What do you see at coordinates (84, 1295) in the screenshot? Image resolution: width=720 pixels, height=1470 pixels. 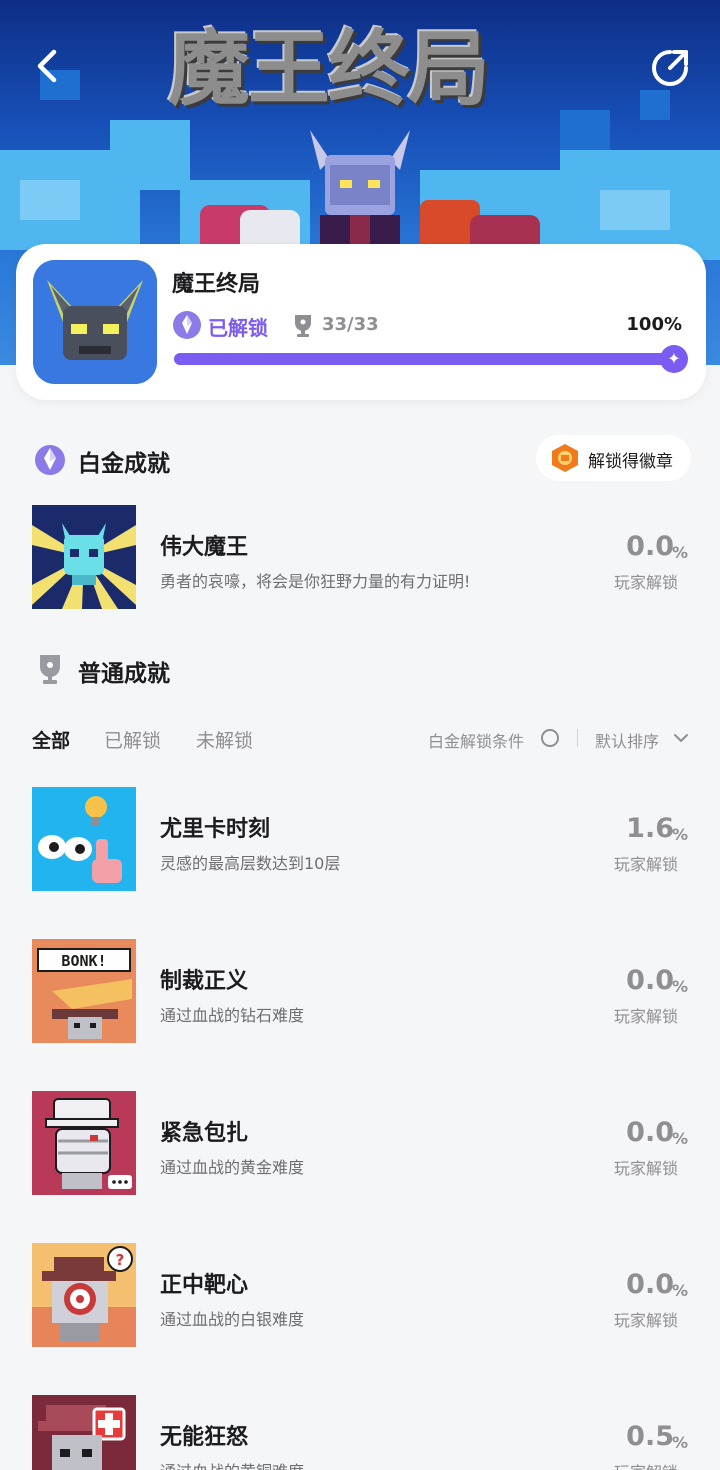 I see `achievement-icon: ?` at bounding box center [84, 1295].